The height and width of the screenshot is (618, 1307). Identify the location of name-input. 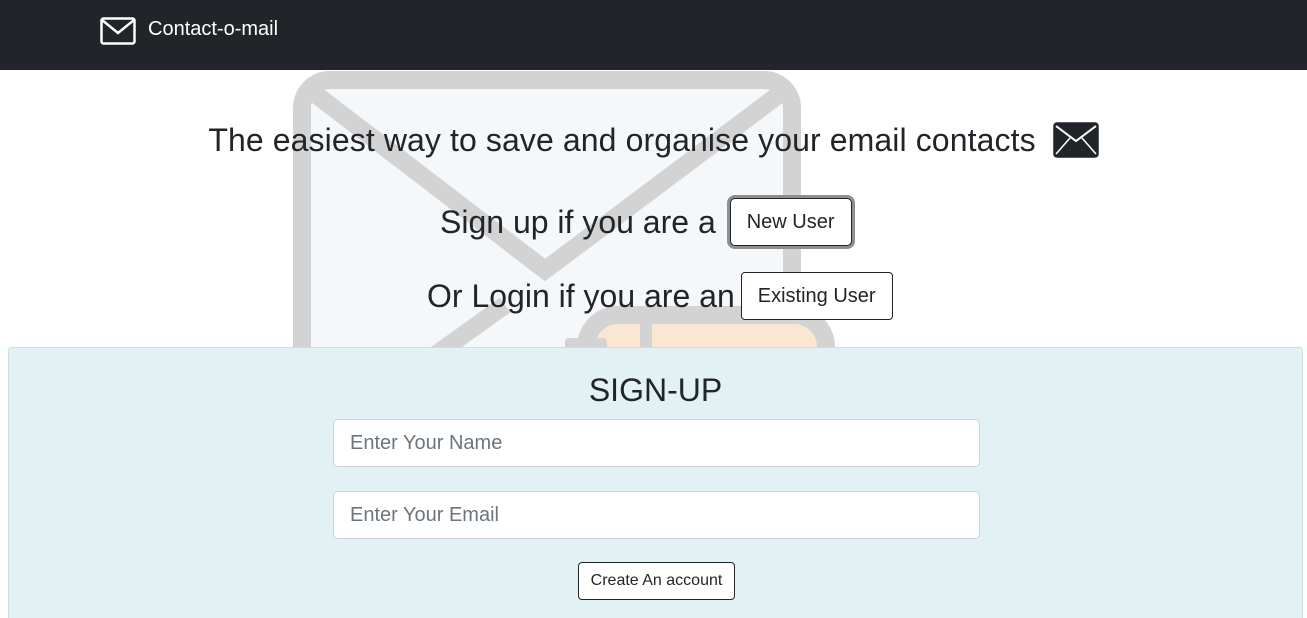
(656, 443).